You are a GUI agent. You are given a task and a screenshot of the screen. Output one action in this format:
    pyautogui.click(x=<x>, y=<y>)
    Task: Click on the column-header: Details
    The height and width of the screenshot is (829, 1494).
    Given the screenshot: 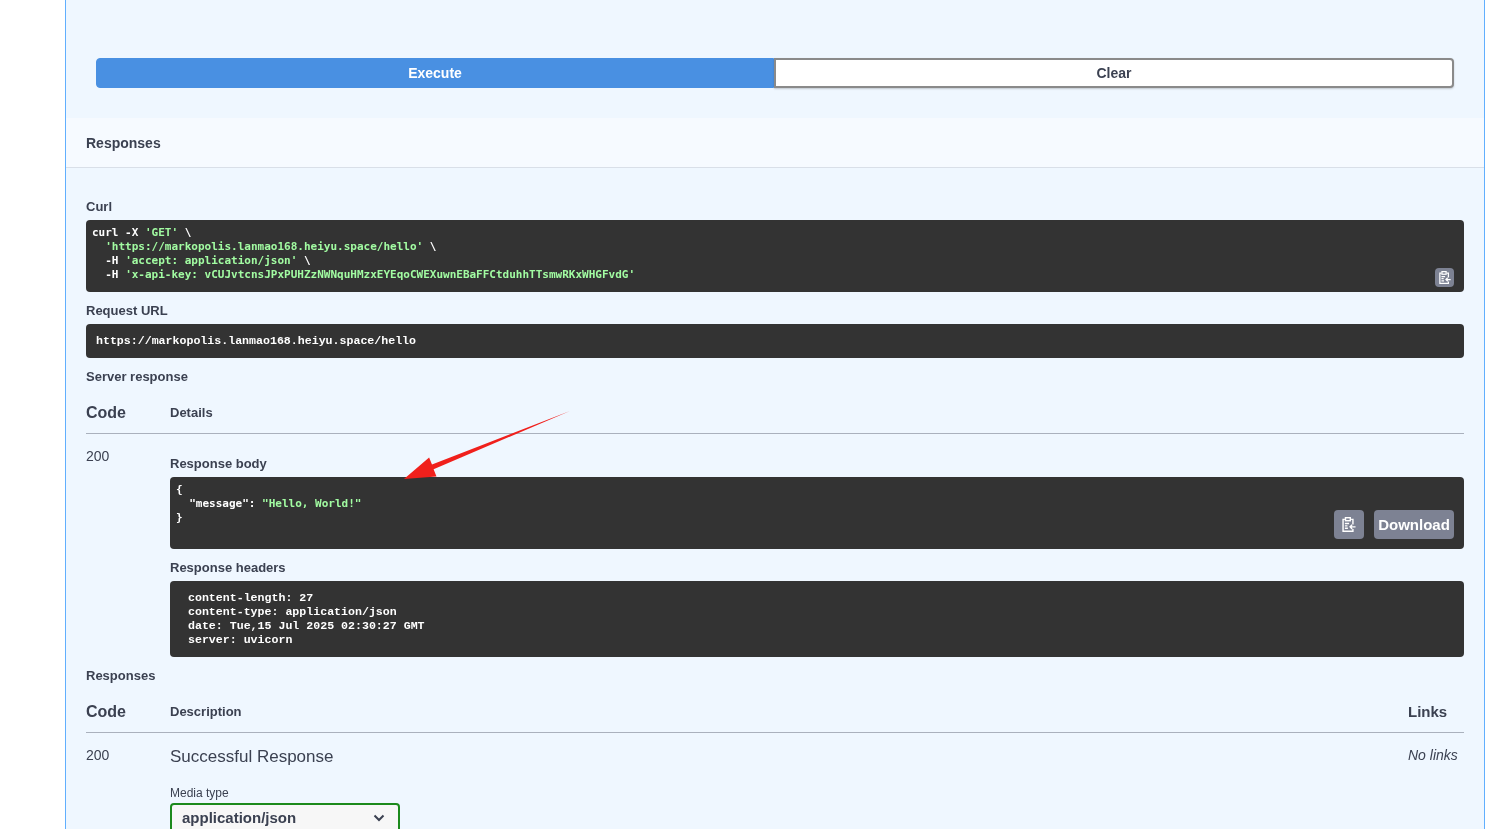 What is the action you would take?
    pyautogui.click(x=191, y=412)
    